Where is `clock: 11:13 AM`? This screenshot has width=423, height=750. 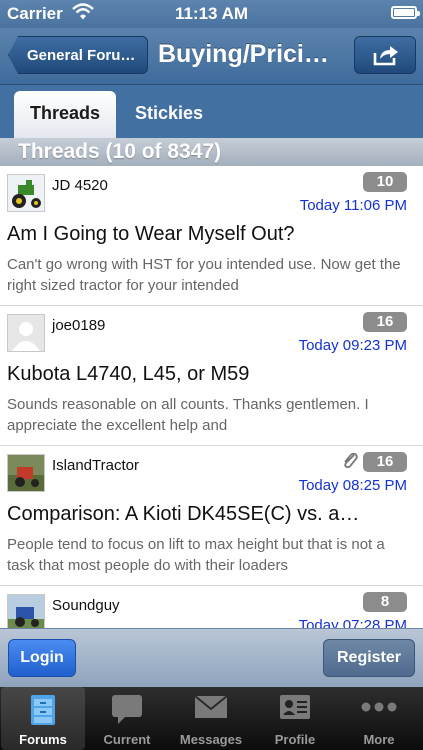
clock: 11:13 AM is located at coordinates (211, 13).